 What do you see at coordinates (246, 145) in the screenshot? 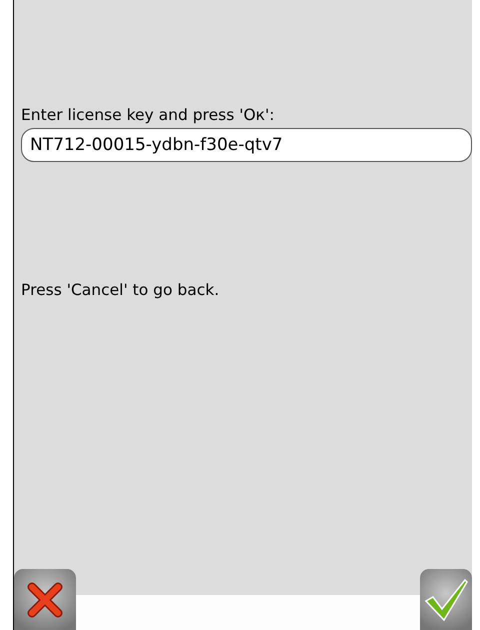
I see `license-key-field: NT712-00015-ydbn-f30e-qtv7` at bounding box center [246, 145].